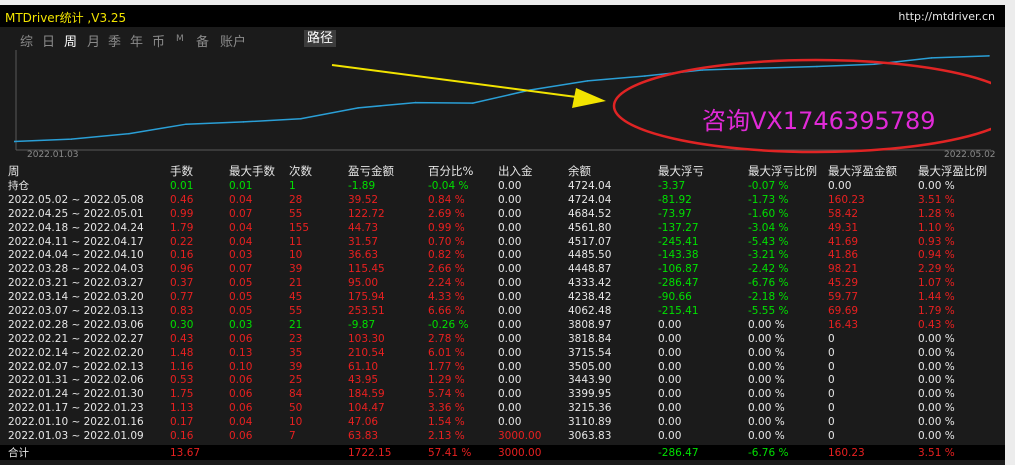  What do you see at coordinates (180, 39) in the screenshot?
I see `tab-7: M` at bounding box center [180, 39].